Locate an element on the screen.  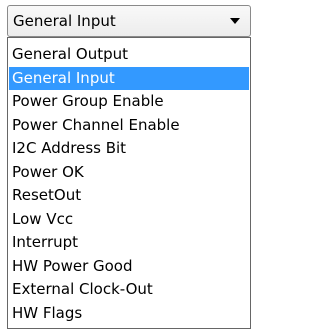
option-general-output: General Output is located at coordinates (129, 55).